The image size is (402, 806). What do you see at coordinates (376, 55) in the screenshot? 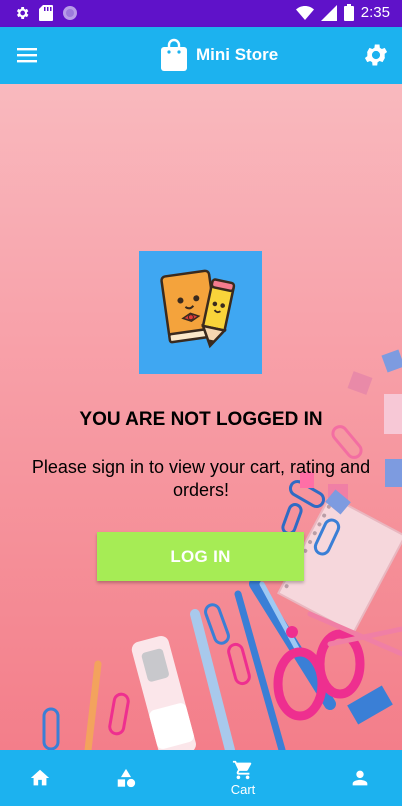
I see `settings-gear-icon` at bounding box center [376, 55].